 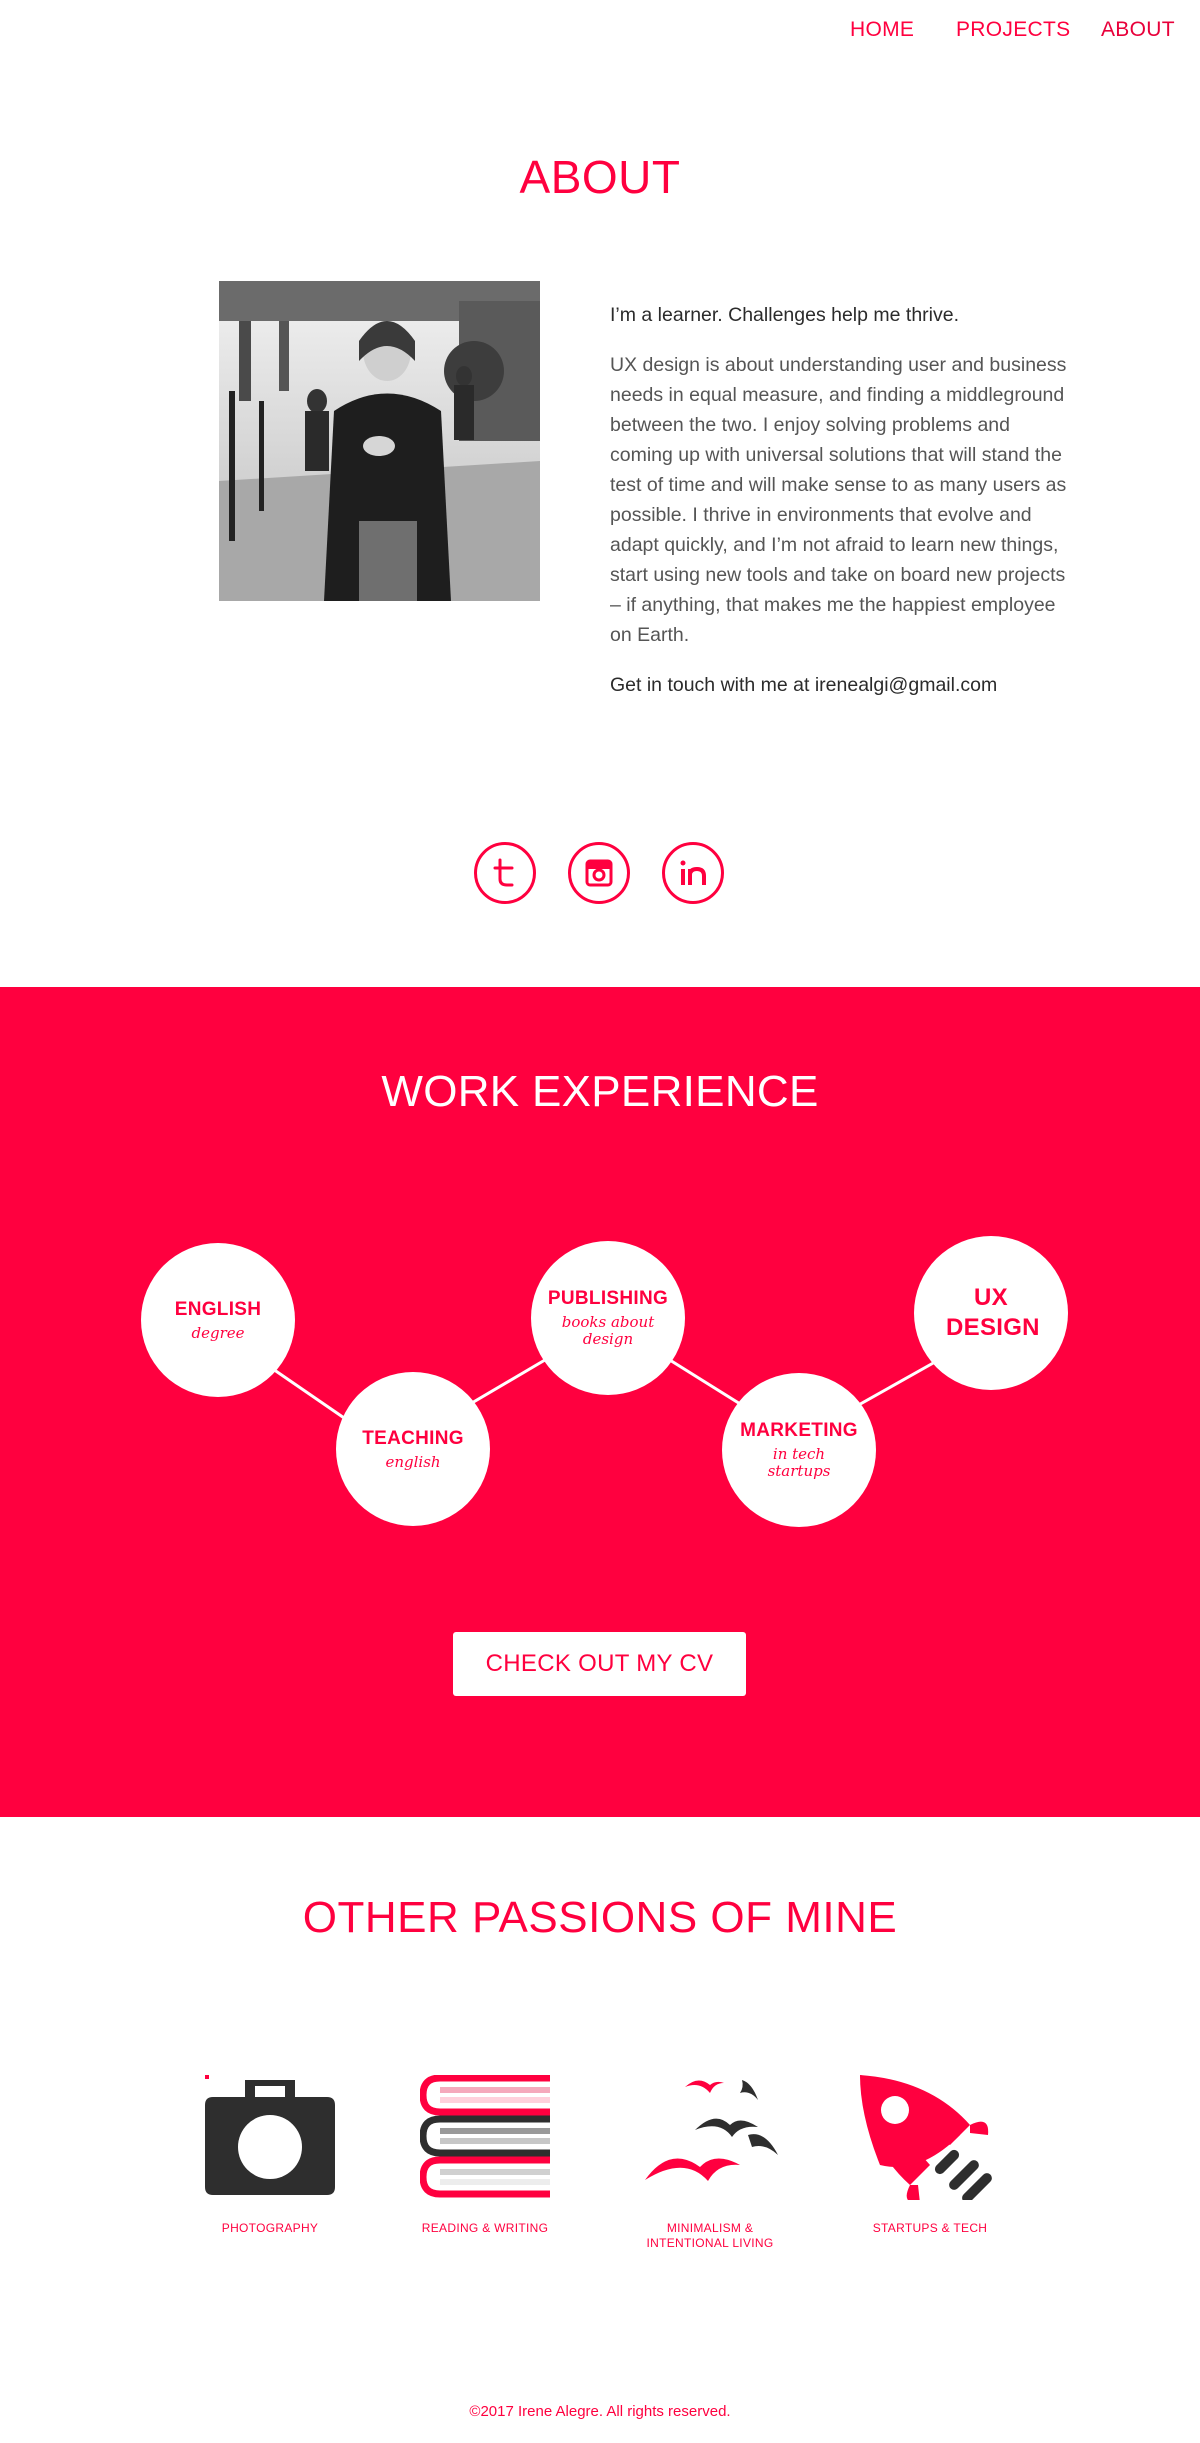 What do you see at coordinates (270, 2228) in the screenshot?
I see `passion-label: PHOTOGRAPHY` at bounding box center [270, 2228].